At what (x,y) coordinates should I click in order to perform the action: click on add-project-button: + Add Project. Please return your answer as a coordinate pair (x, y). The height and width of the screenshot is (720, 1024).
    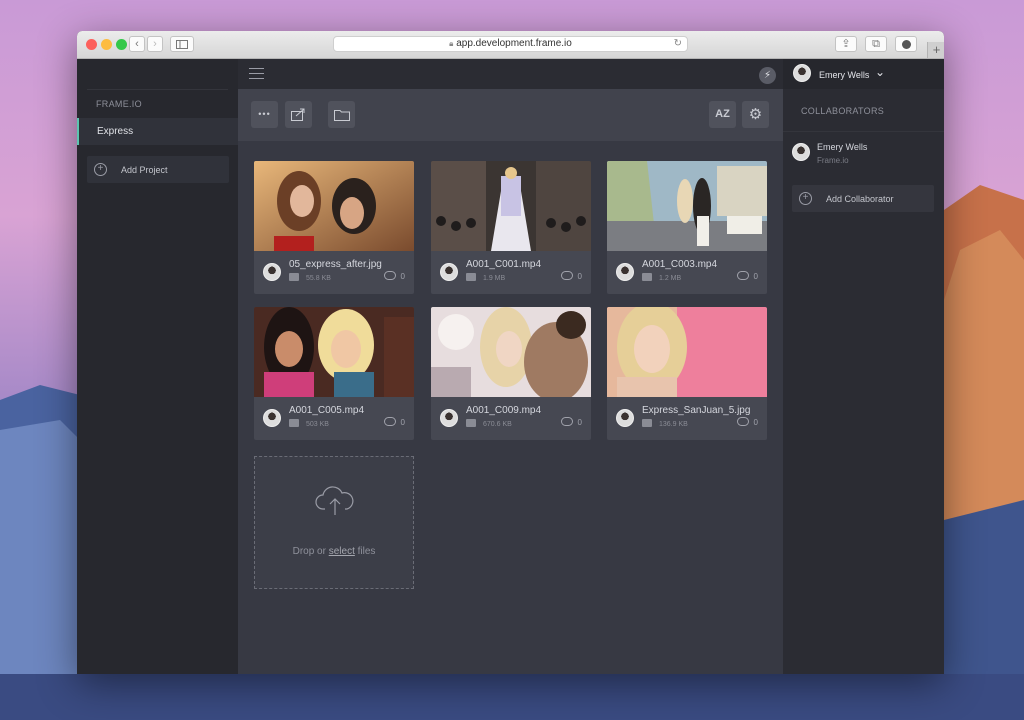
    Looking at the image, I should click on (158, 169).